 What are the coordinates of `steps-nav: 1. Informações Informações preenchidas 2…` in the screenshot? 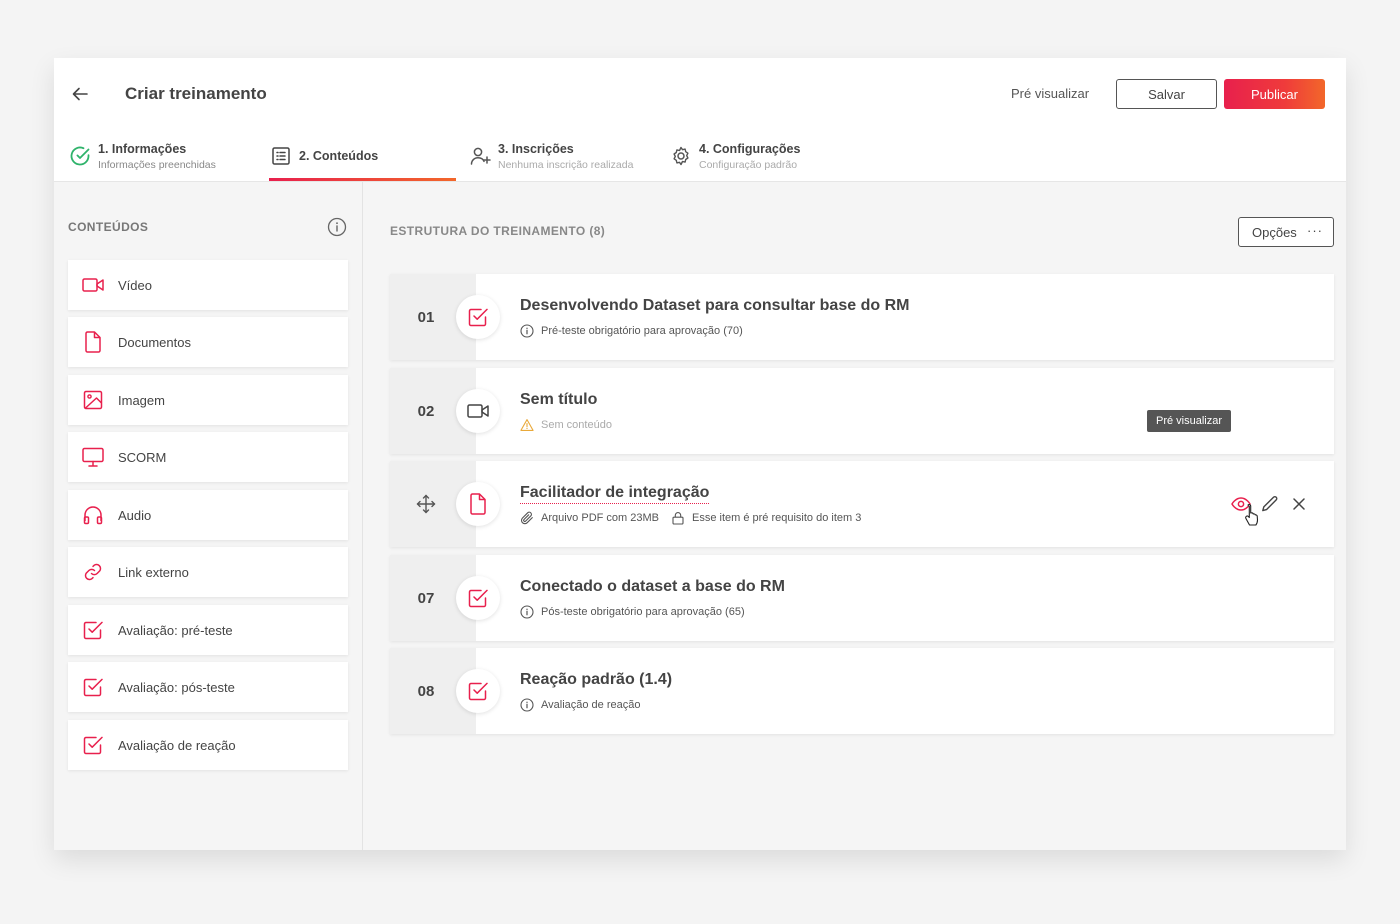 It's located at (700, 156).